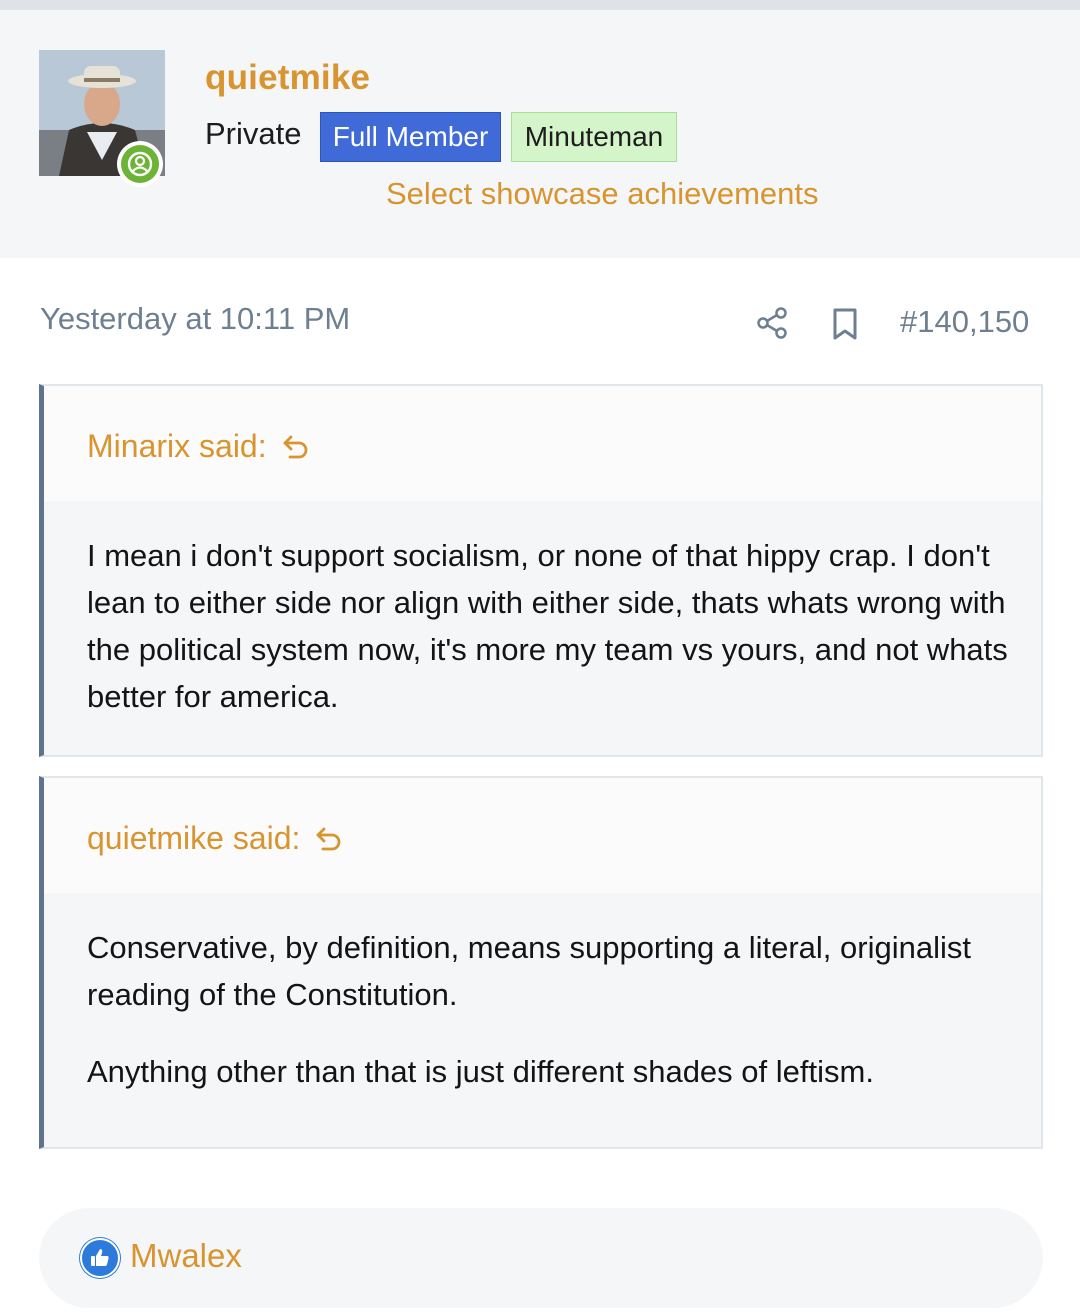 The height and width of the screenshot is (1312, 1080). I want to click on post-number-link: #140,150, so click(964, 322).